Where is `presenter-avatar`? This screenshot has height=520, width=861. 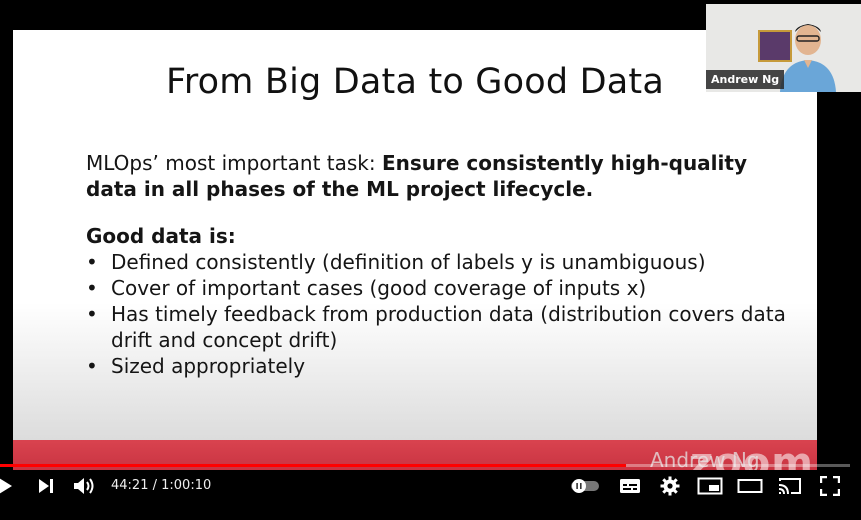 presenter-avatar is located at coordinates (808, 58).